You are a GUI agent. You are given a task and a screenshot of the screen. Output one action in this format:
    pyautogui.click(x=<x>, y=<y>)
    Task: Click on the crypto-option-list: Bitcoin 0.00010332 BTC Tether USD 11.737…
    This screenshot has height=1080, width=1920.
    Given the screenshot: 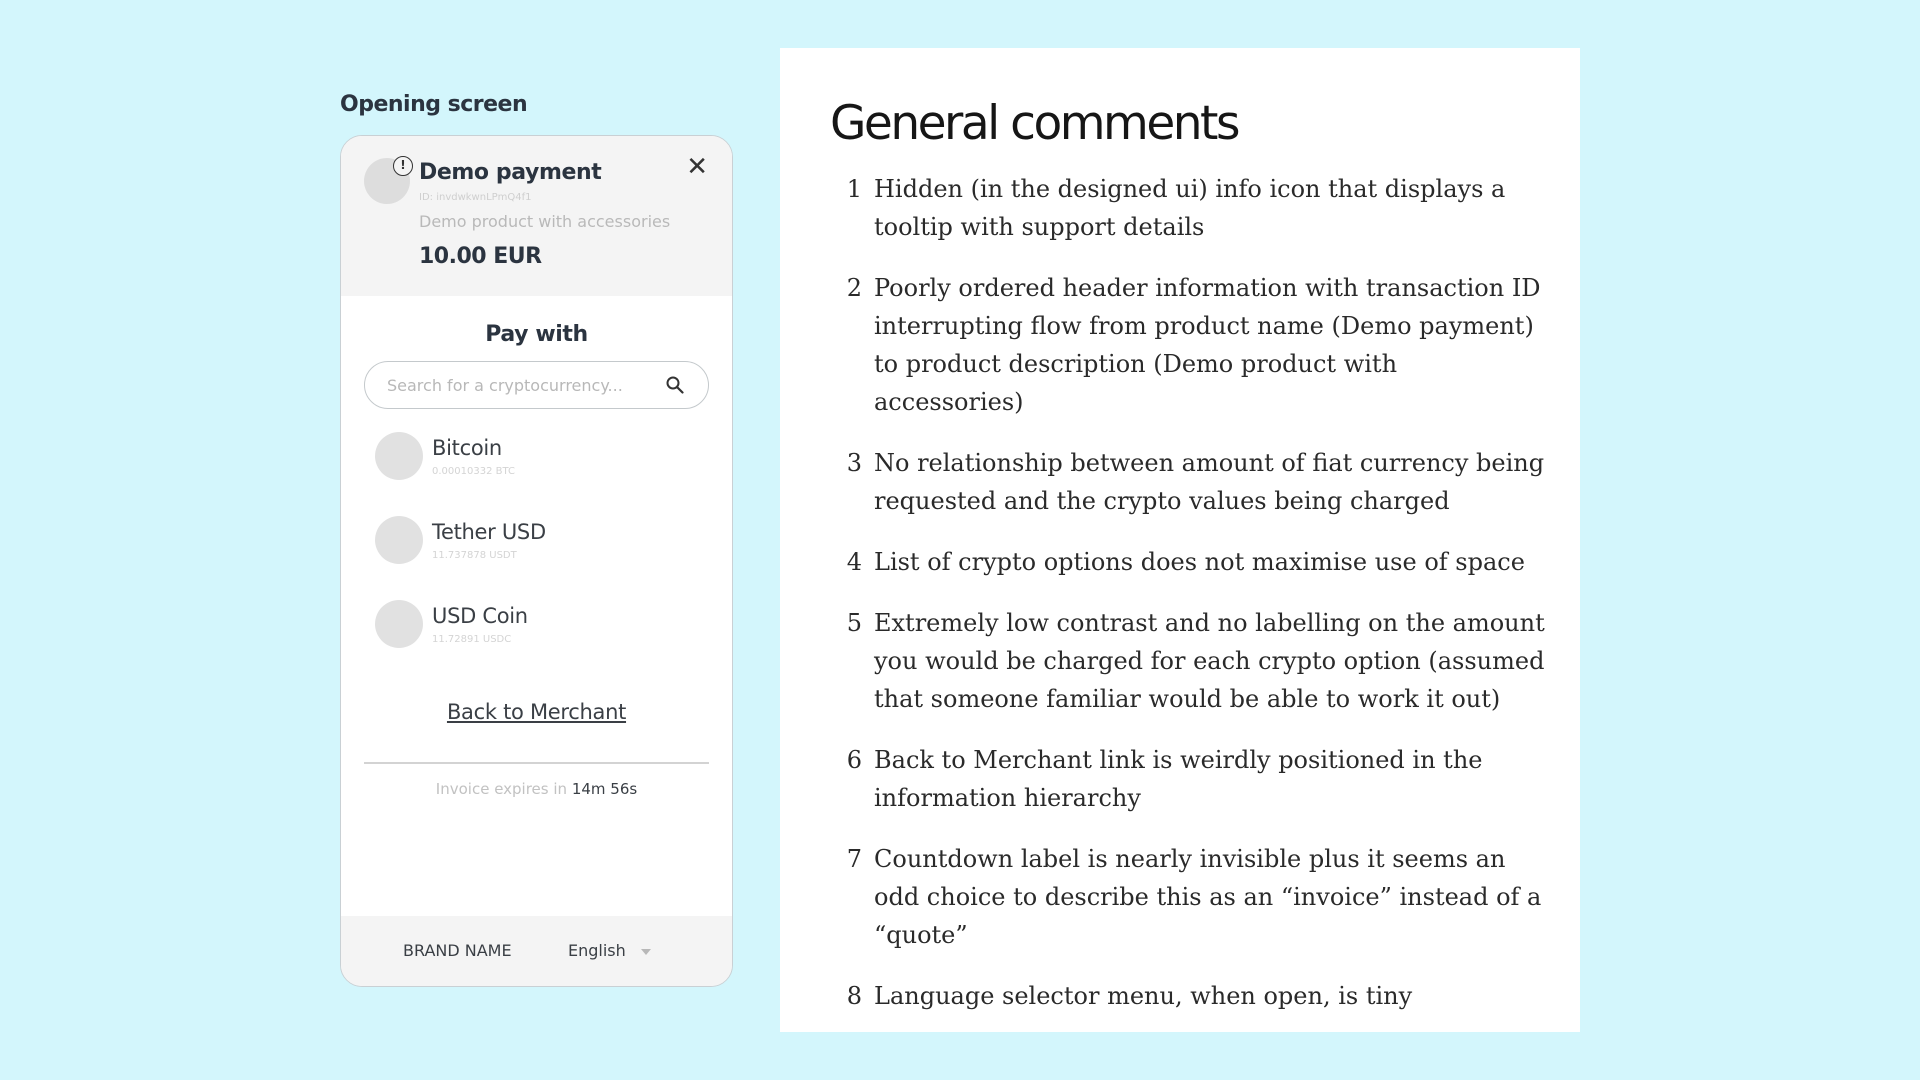 What is the action you would take?
    pyautogui.click(x=536, y=558)
    